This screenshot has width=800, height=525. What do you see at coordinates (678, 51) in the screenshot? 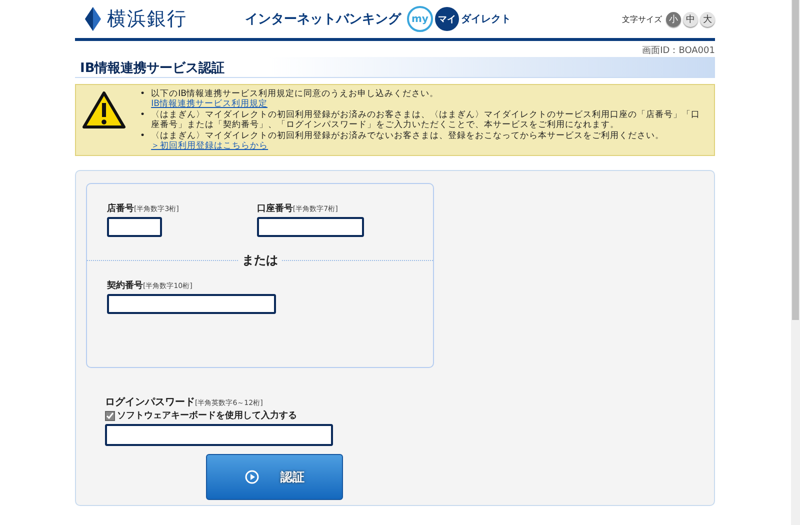
I see `screen-id: 画面ID：BOA001` at bounding box center [678, 51].